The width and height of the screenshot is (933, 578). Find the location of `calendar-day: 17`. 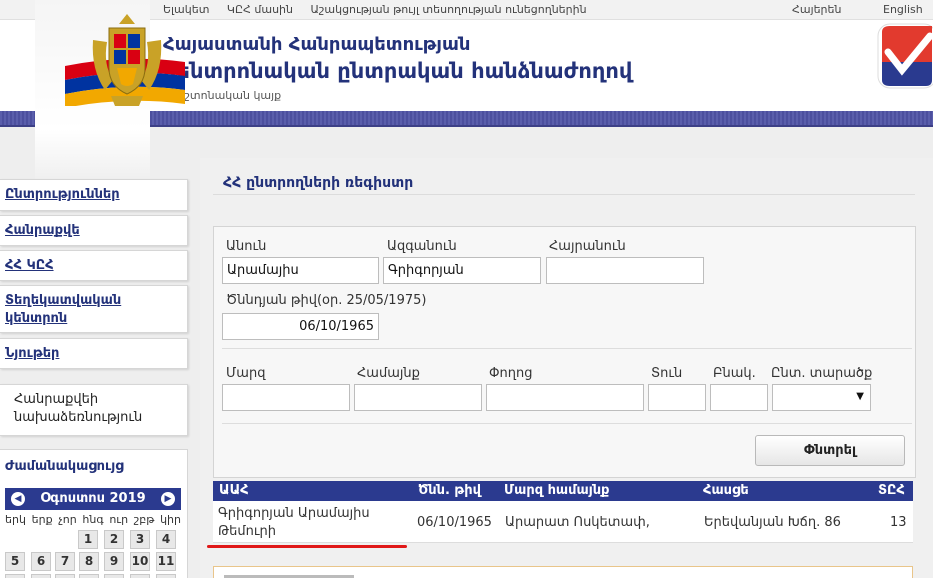

calendar-day: 17 is located at coordinates (140, 576).